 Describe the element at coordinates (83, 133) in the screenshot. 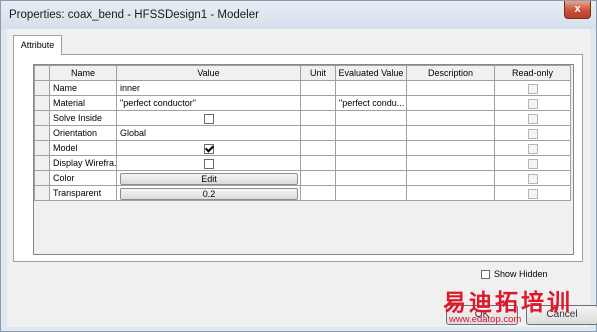

I see `property-name: Orientation` at that location.